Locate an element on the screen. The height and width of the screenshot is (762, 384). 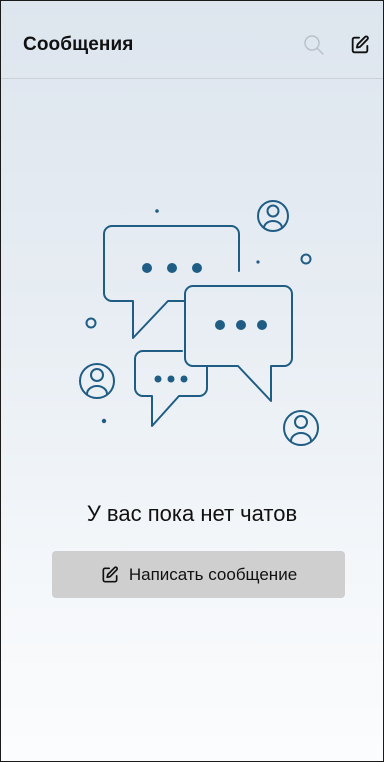
search-button is located at coordinates (314, 45).